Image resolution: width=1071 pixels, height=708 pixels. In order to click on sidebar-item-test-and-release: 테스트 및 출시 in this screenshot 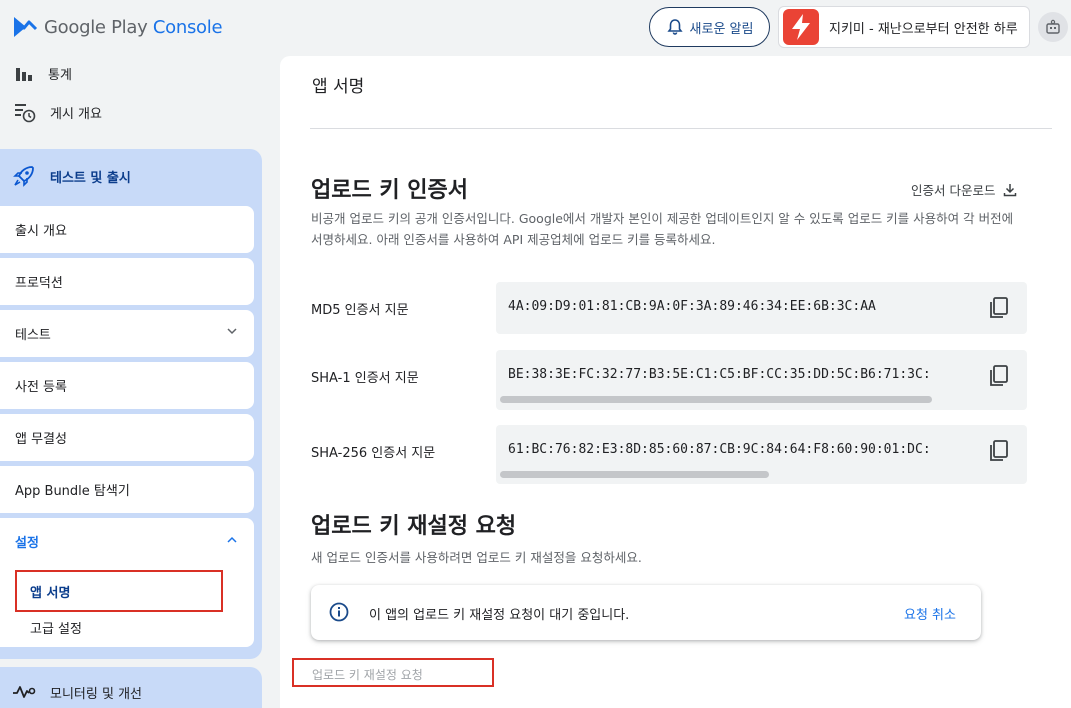, I will do `click(131, 176)`.